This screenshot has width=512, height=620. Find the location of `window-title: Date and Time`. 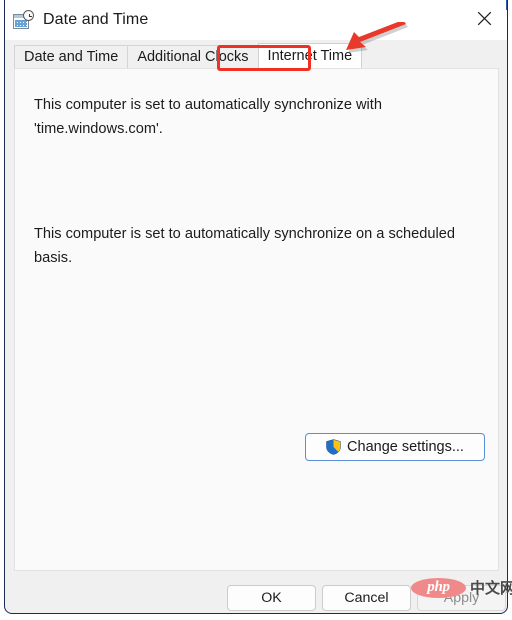

window-title: Date and Time is located at coordinates (96, 19).